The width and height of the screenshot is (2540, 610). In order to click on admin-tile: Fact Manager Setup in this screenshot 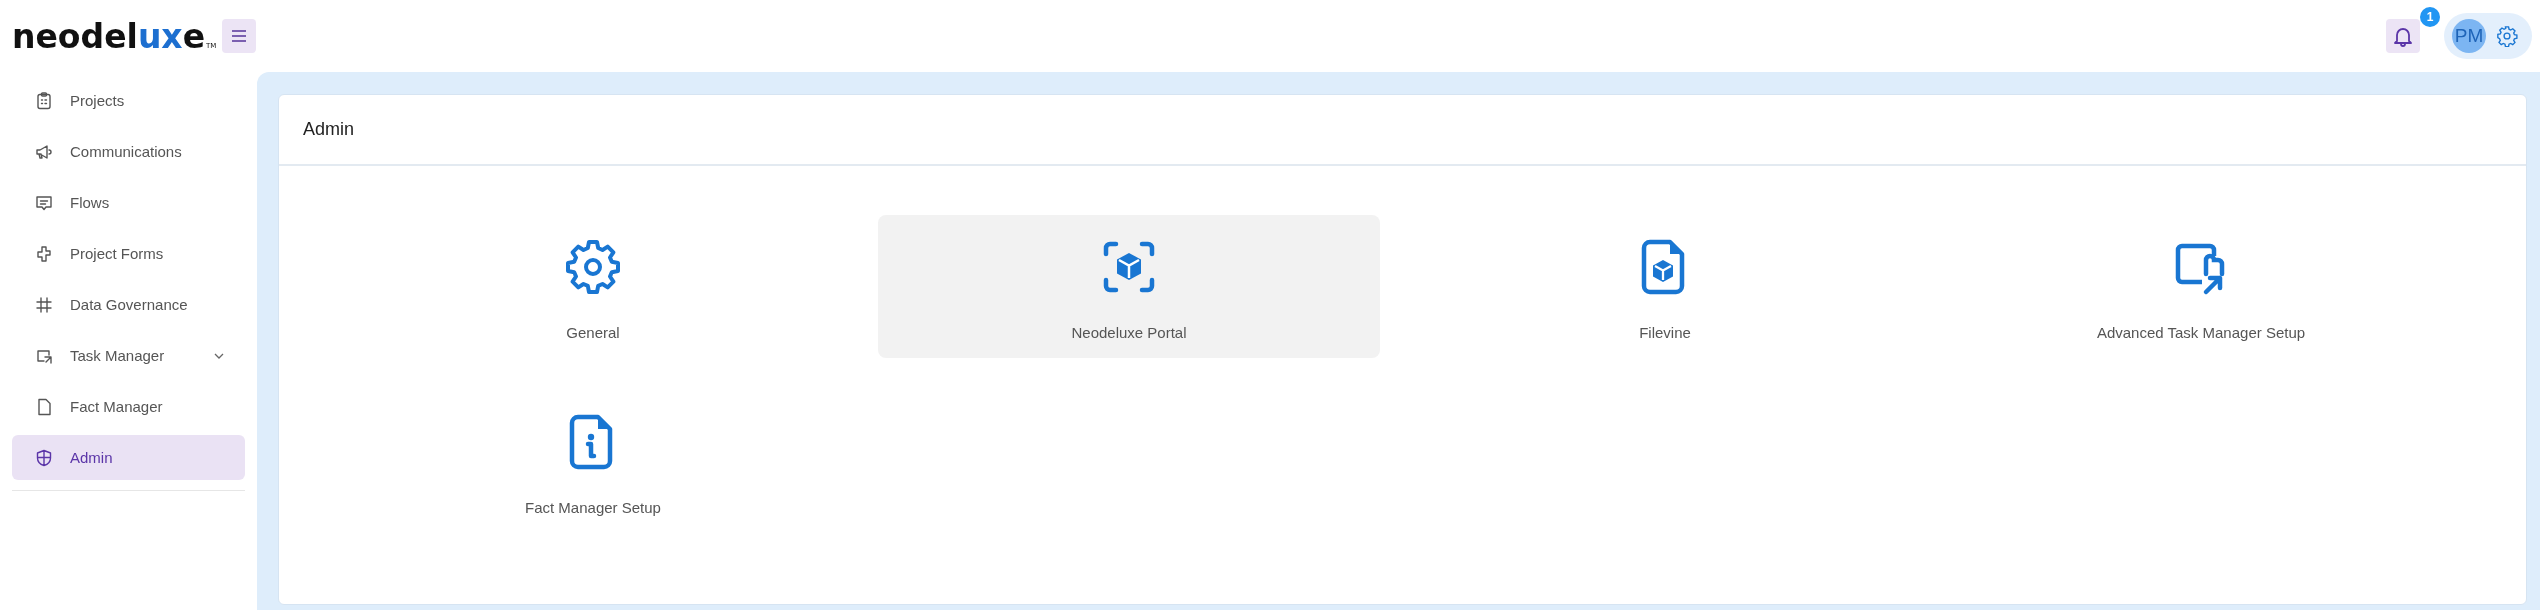, I will do `click(593, 461)`.